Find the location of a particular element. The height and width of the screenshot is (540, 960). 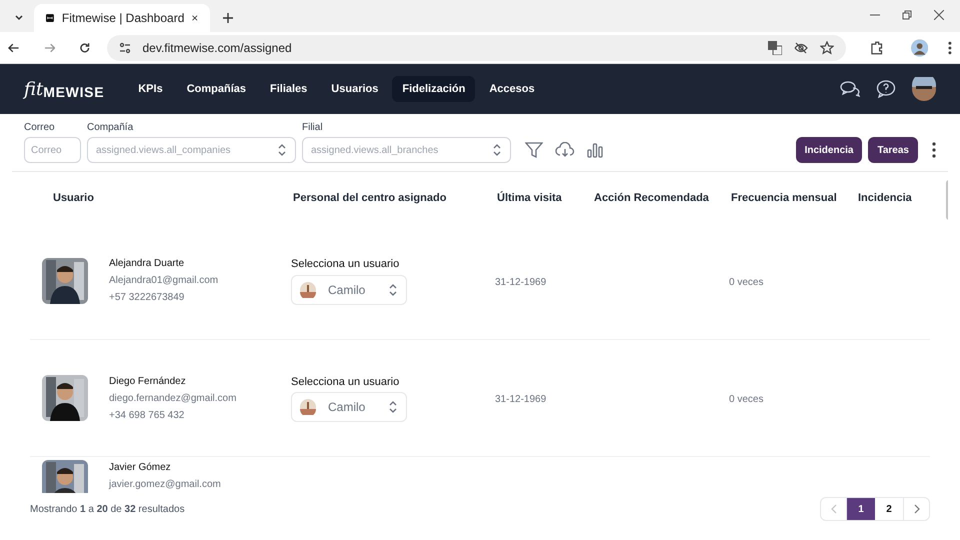

user-name: Diego Fernández is located at coordinates (148, 381).